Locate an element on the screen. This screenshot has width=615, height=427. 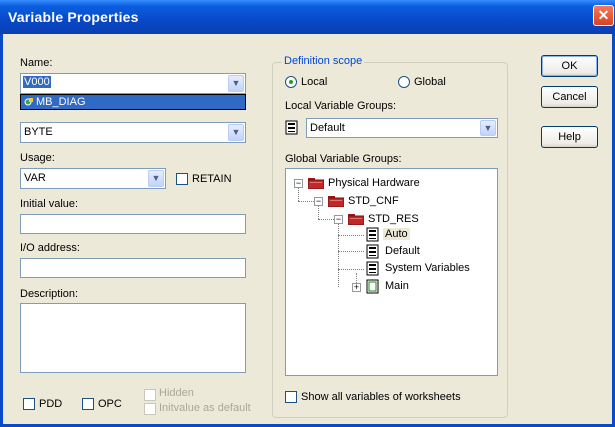
local-radio is located at coordinates (291, 82).